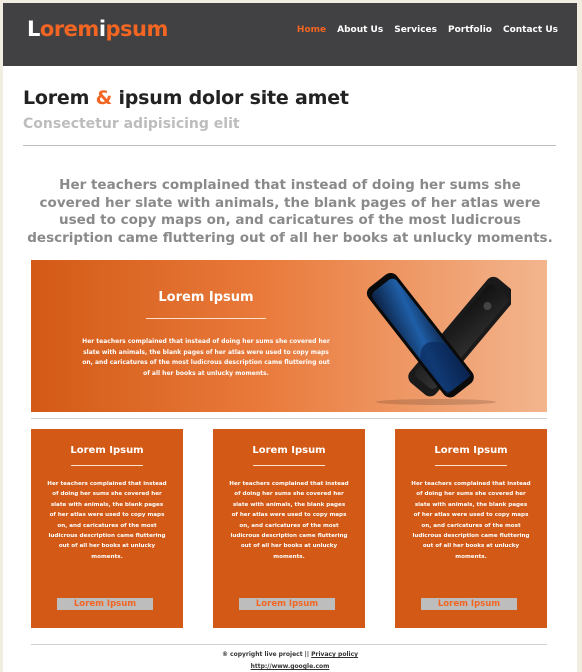  I want to click on nav-portfolio: Portfolio, so click(470, 30).